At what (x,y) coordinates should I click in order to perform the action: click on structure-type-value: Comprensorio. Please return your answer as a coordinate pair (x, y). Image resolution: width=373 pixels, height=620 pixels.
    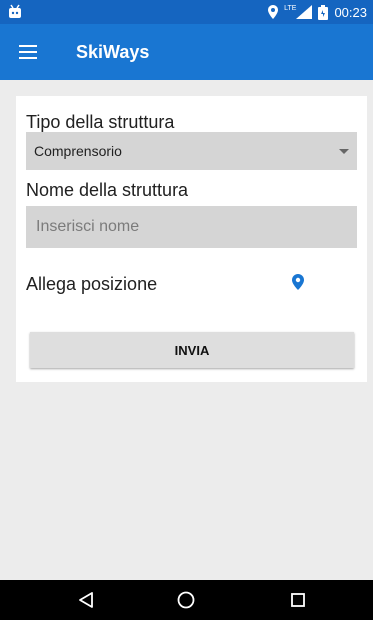
    Looking at the image, I should click on (78, 151).